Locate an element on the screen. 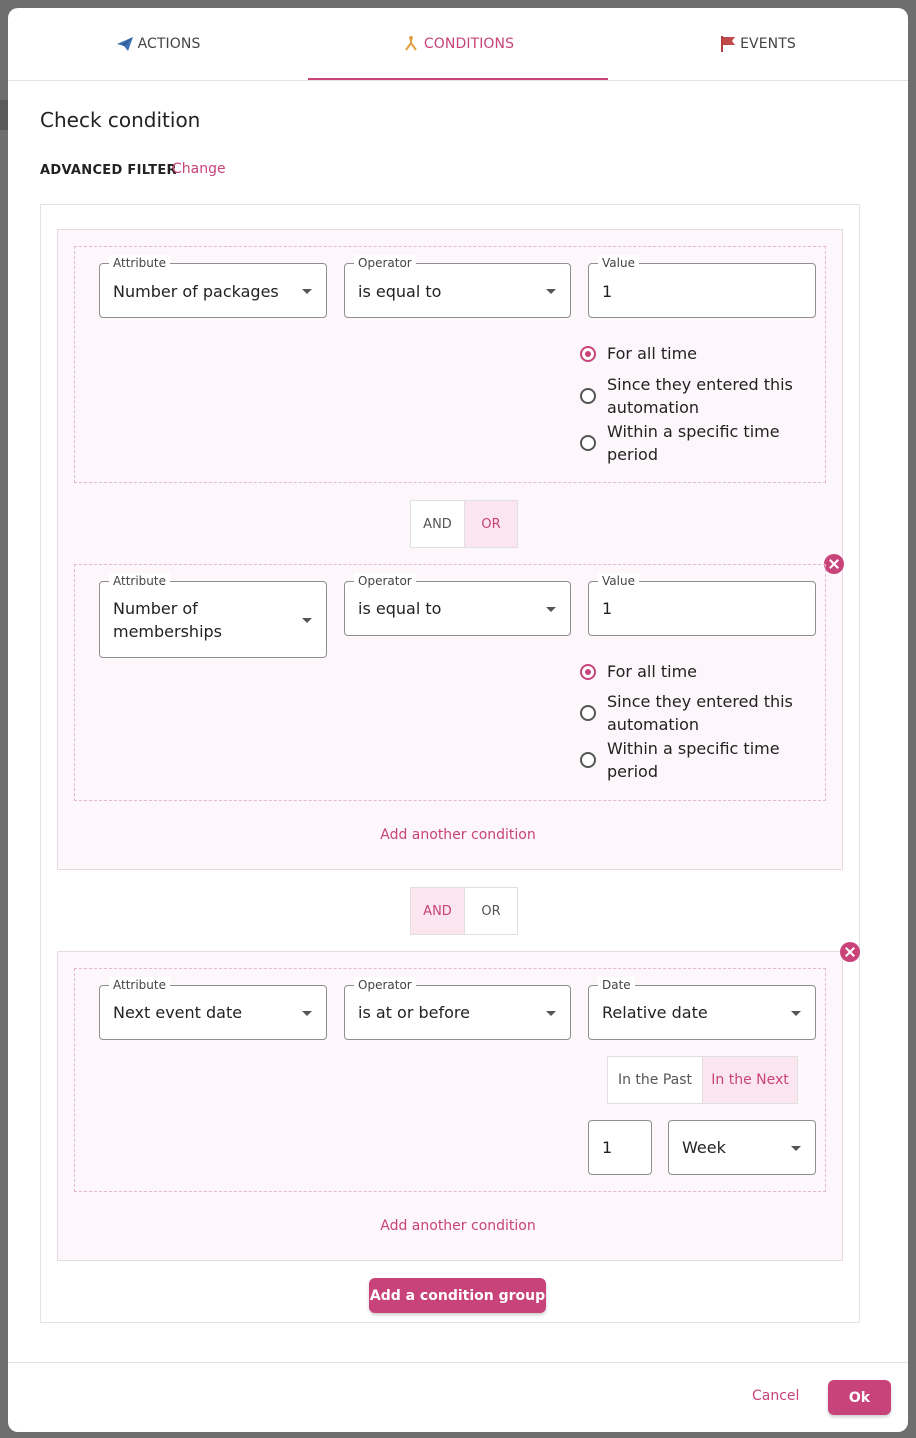 This screenshot has height=1438, width=916. tab-bar: ACTIONS CONDITIONS EVENTS is located at coordinates (458, 44).